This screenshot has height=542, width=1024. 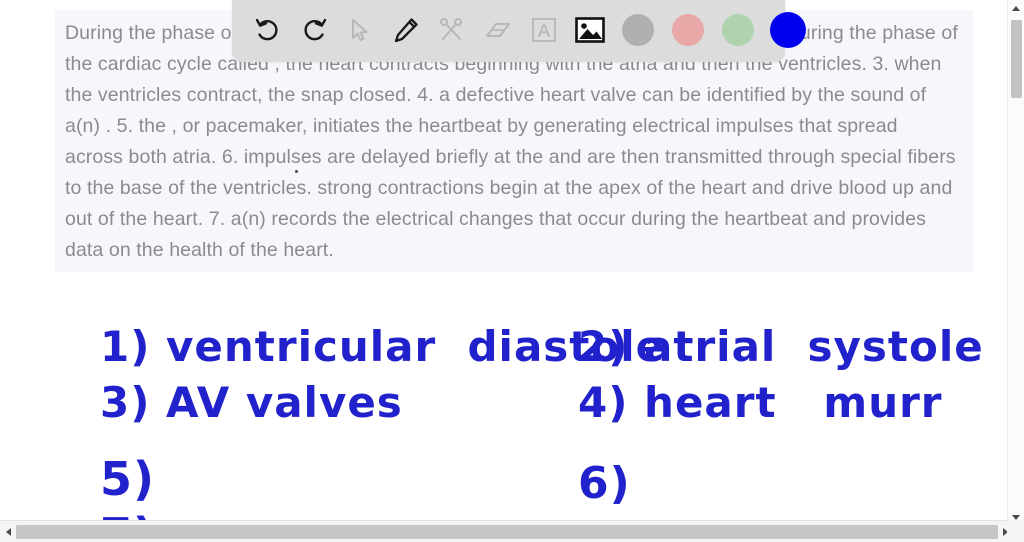 What do you see at coordinates (314, 30) in the screenshot?
I see `redo-icon` at bounding box center [314, 30].